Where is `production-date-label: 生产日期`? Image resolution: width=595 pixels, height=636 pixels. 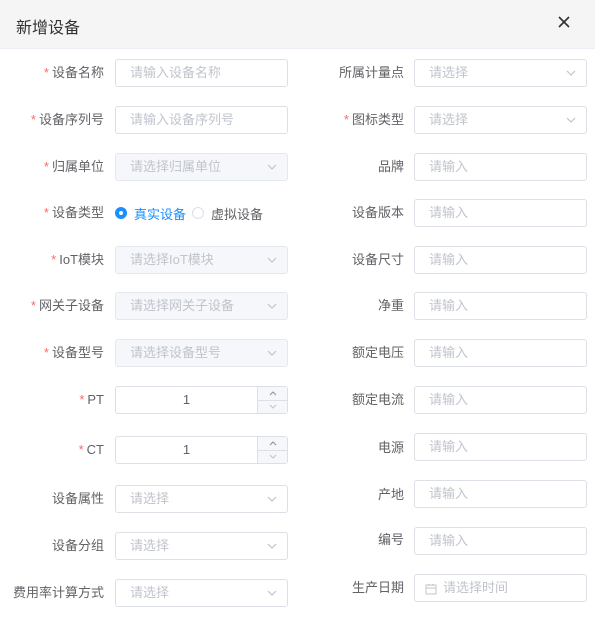 production-date-label: 生产日期 is located at coordinates (377, 587).